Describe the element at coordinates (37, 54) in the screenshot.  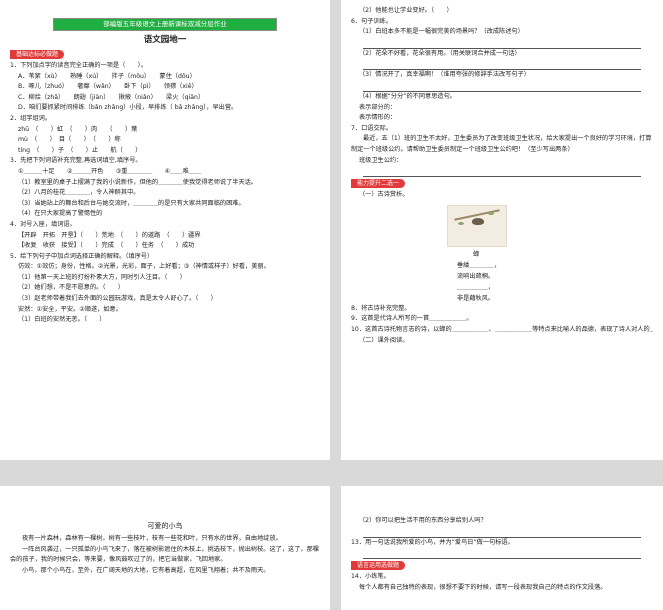
I see `section-tag-basic: 基础达标必做题` at that location.